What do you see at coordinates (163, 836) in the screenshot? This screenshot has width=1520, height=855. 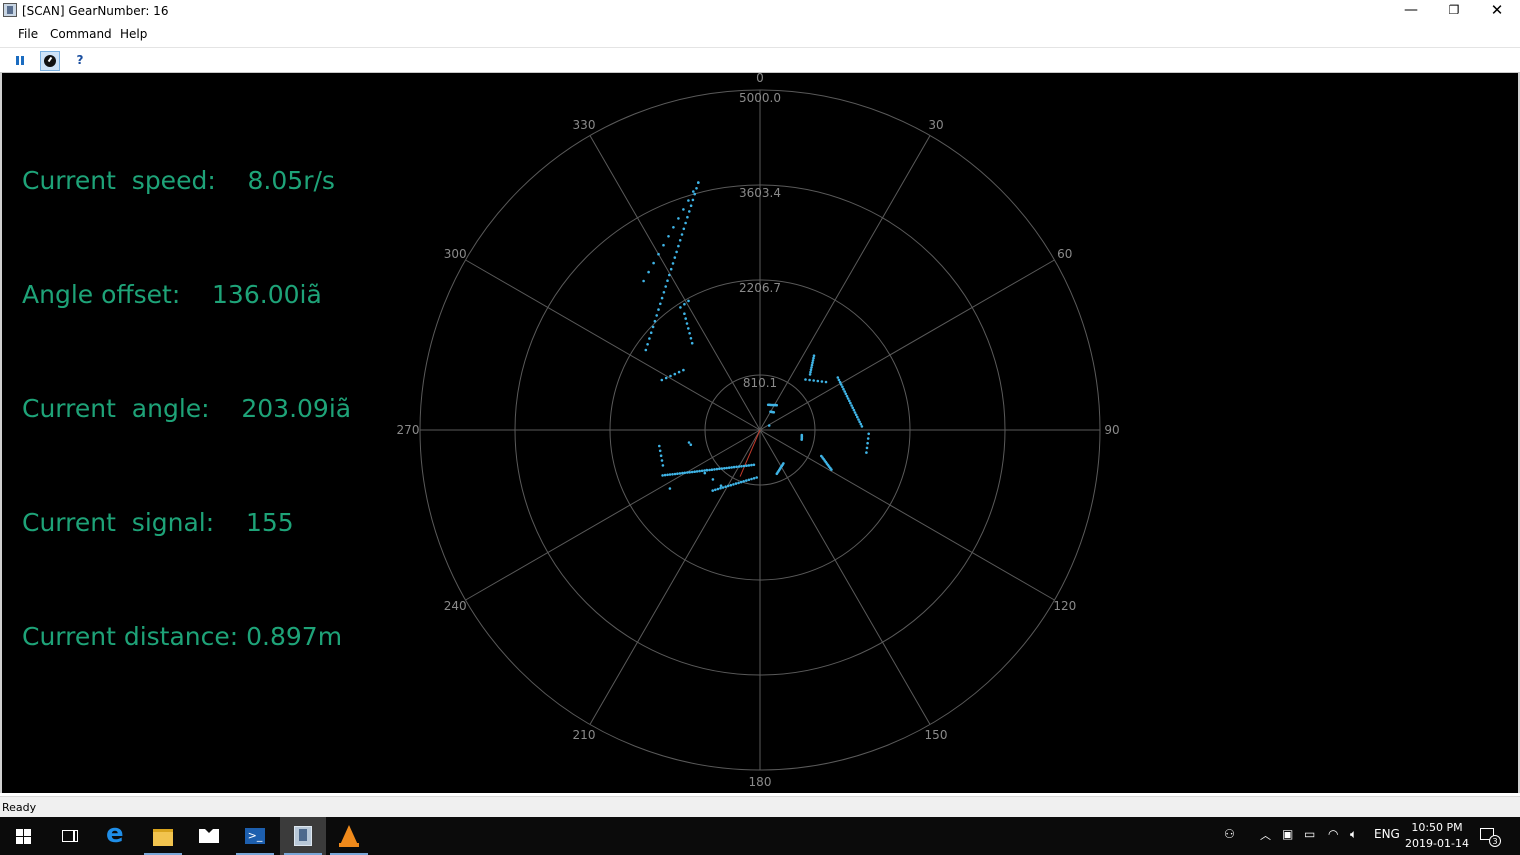 I see `folder-icon` at bounding box center [163, 836].